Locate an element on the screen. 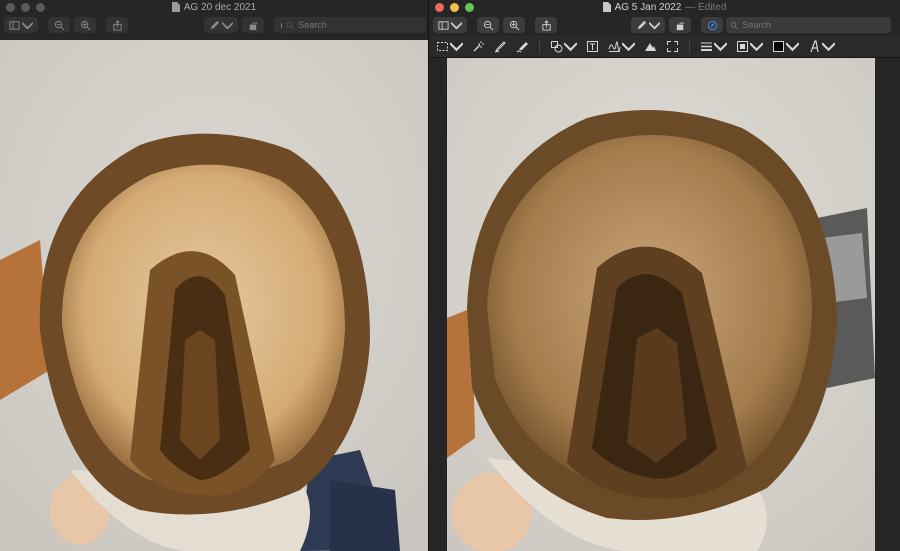  text-box-icon is located at coordinates (592, 46).